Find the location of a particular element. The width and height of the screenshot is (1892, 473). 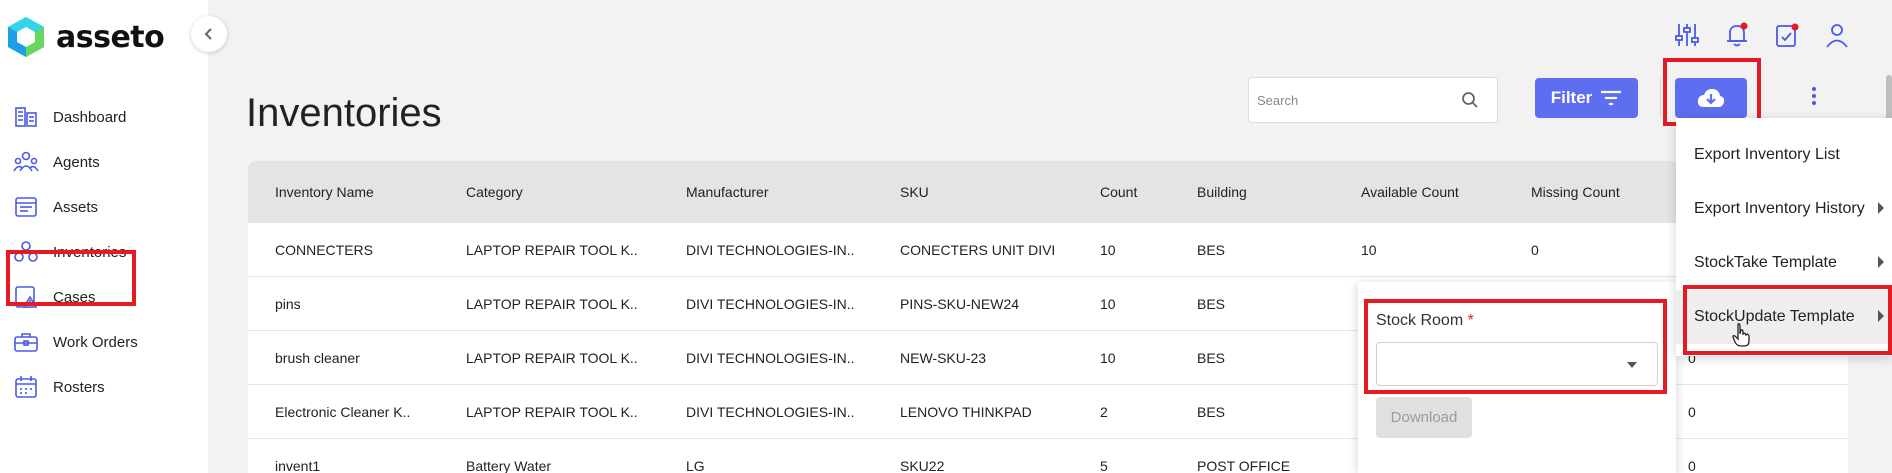

column-header: Missing Count is located at coordinates (1575, 192).